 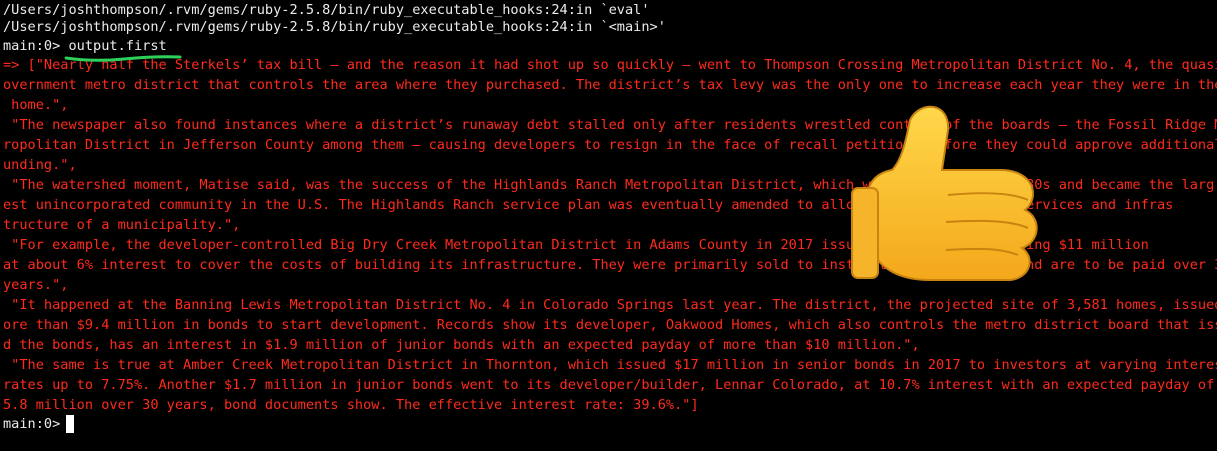 What do you see at coordinates (36, 424) in the screenshot?
I see `prompt-line: main:0>` at bounding box center [36, 424].